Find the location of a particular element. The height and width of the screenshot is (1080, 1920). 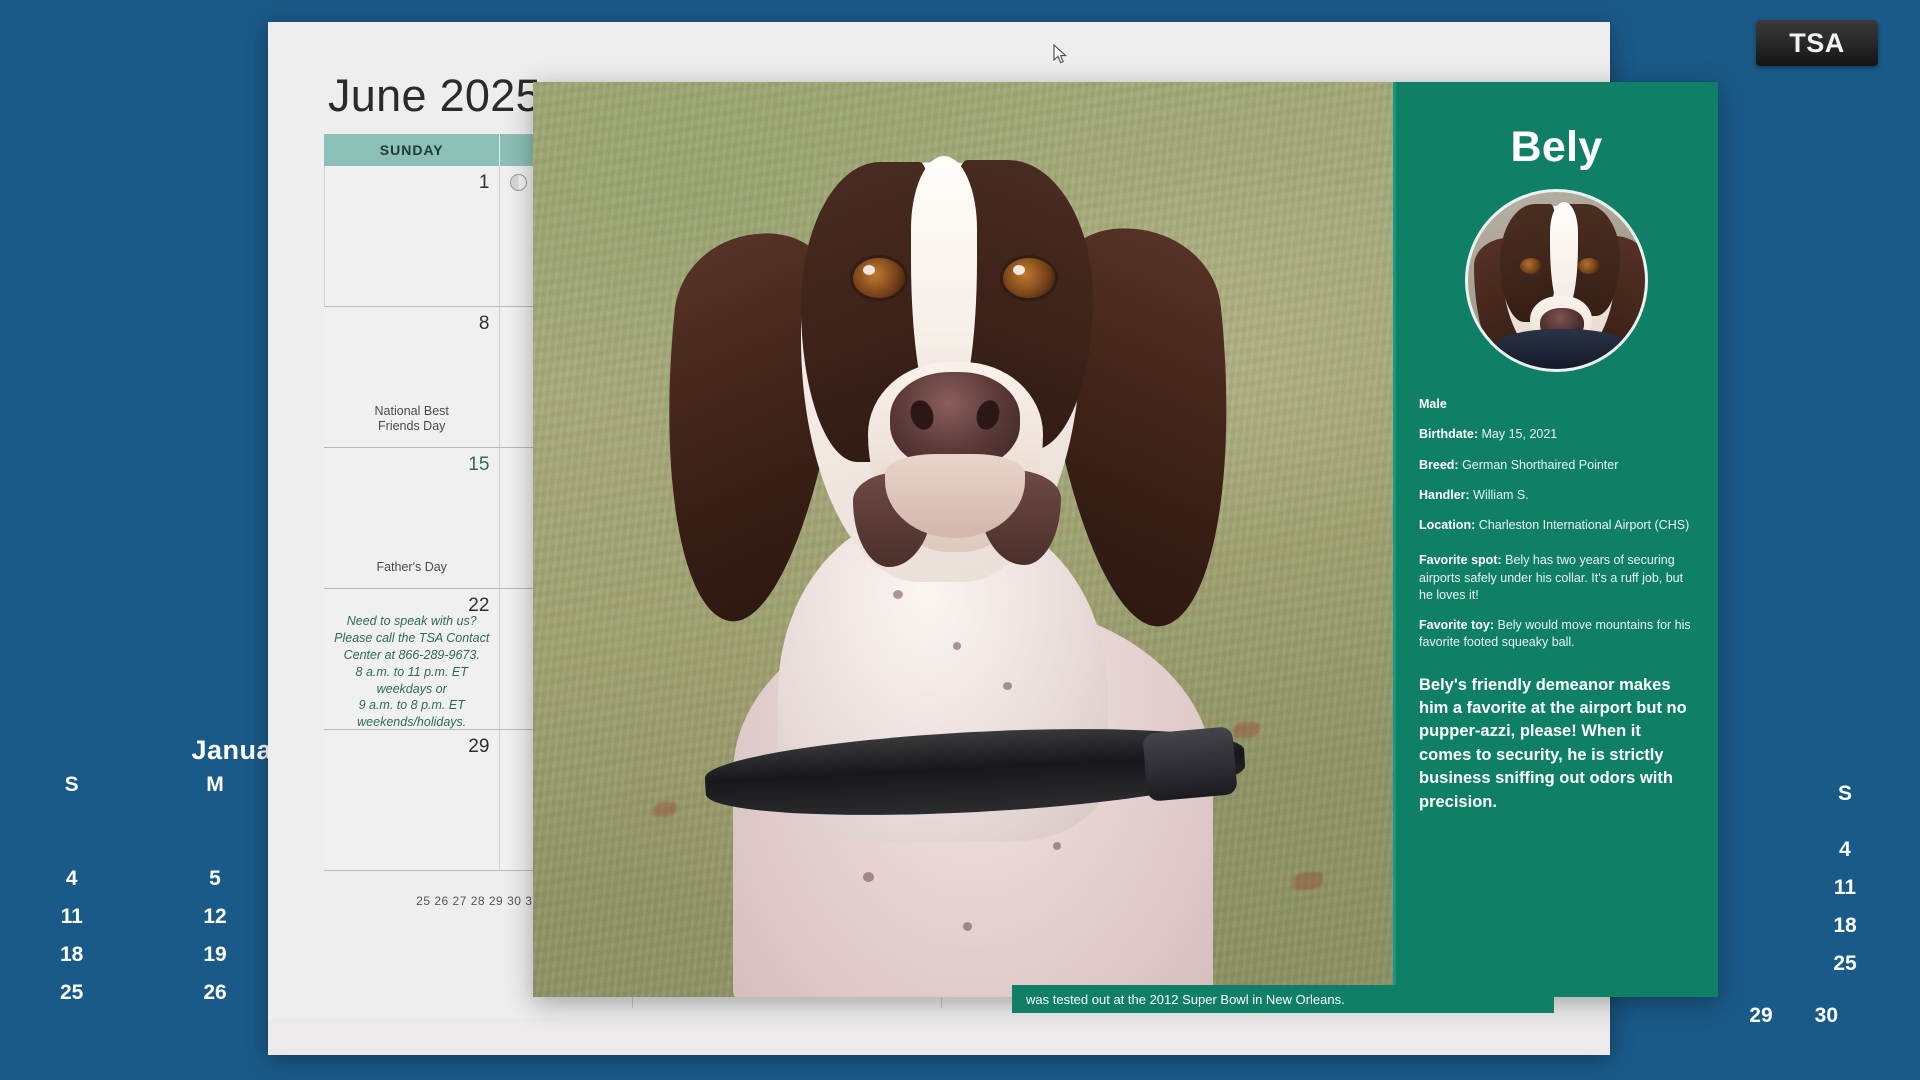

background-date-cell: 12 is located at coordinates (215, 917).